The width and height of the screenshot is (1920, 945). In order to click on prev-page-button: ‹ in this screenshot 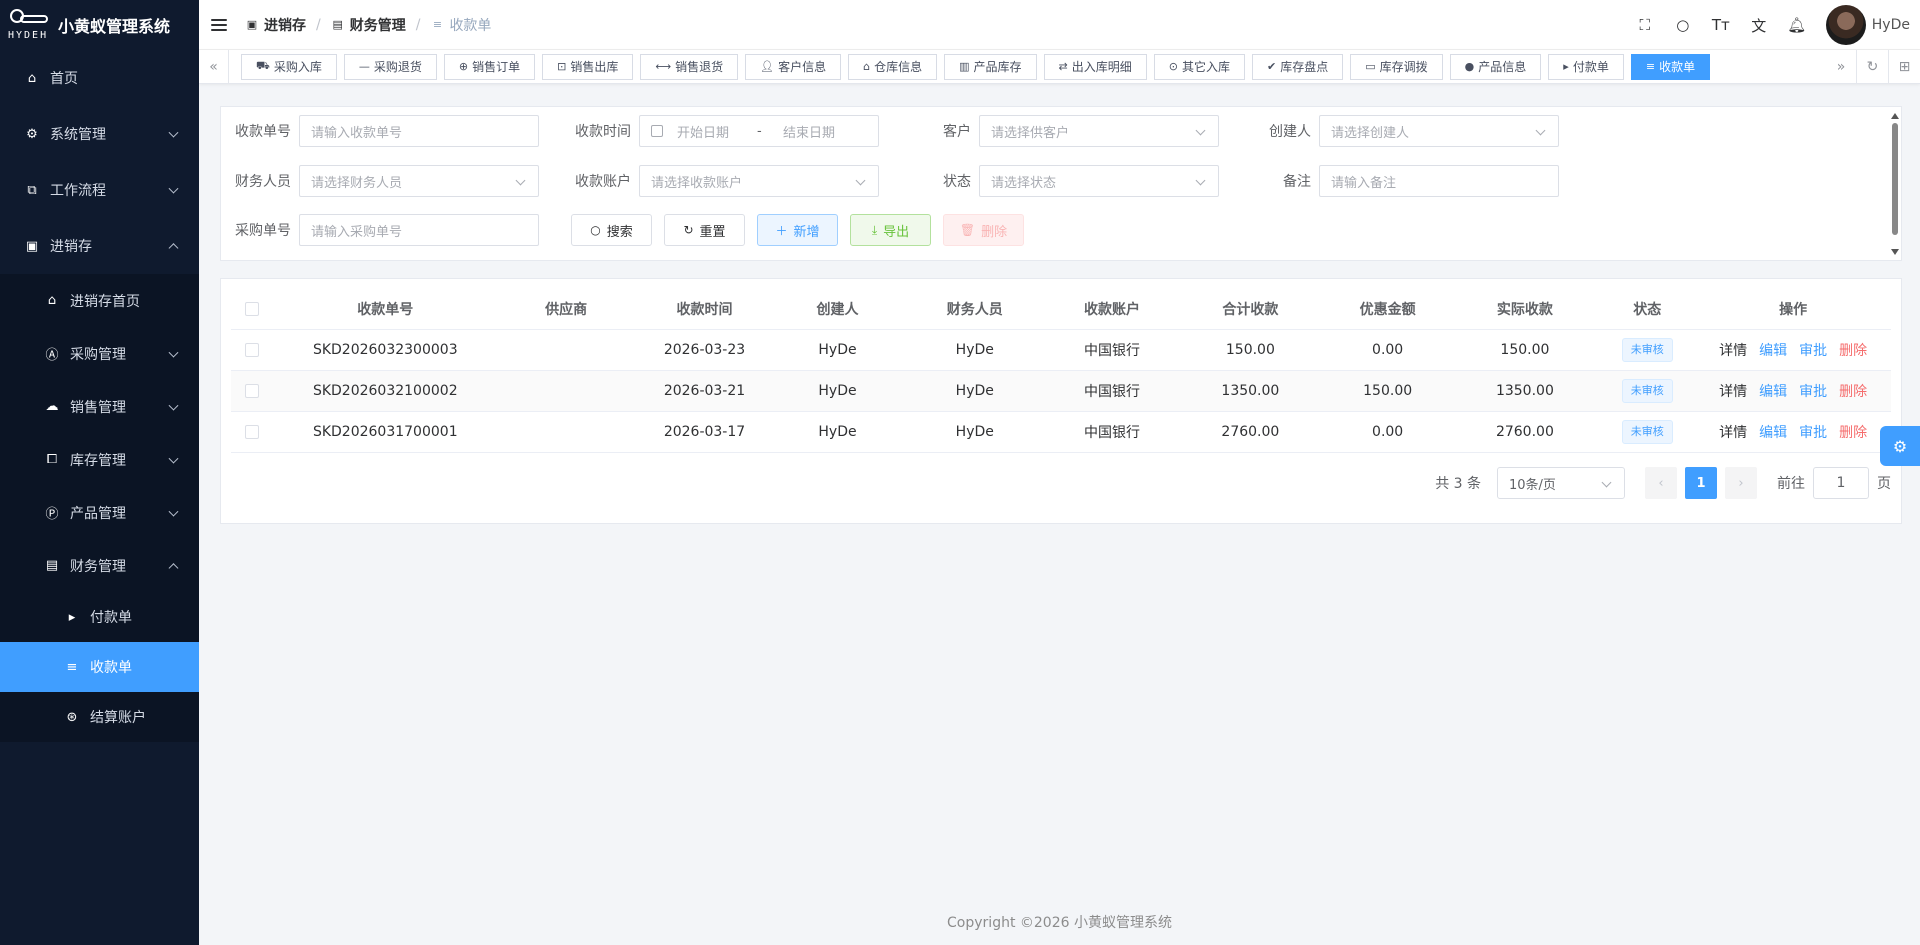, I will do `click(1661, 483)`.